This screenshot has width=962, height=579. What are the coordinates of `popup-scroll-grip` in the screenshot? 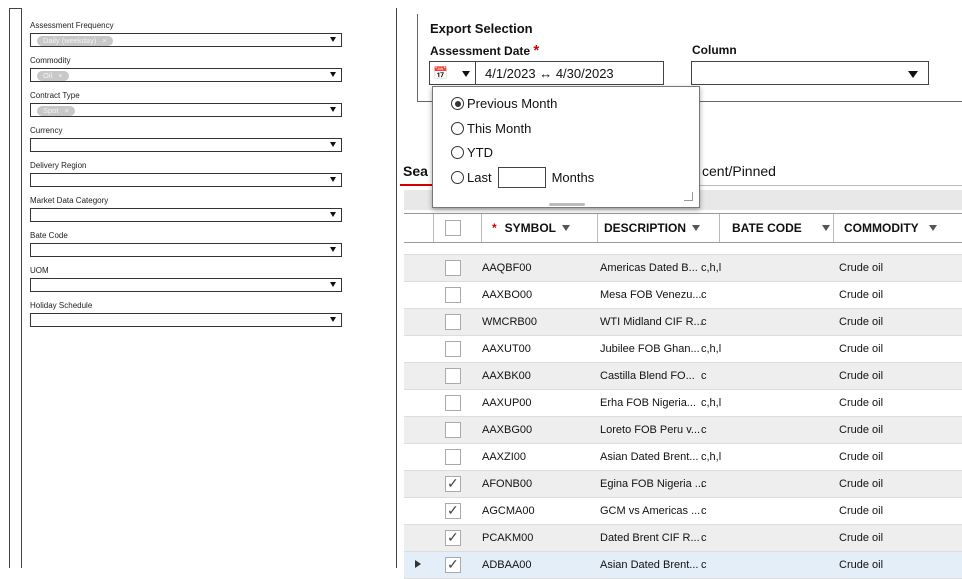 It's located at (567, 204).